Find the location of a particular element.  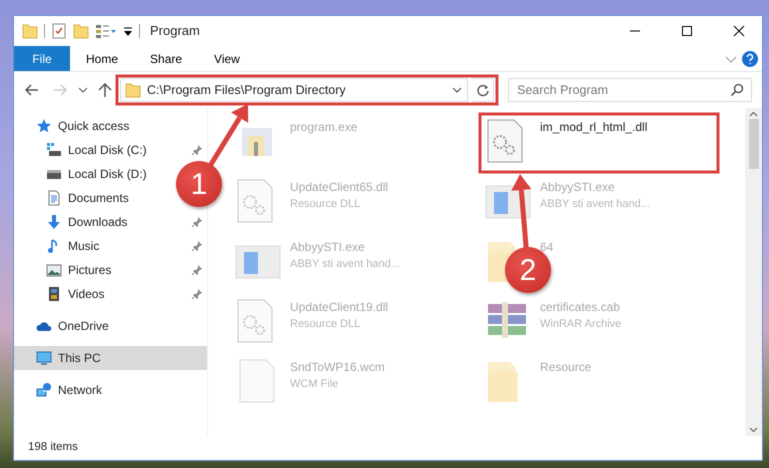

file-type: WinRAR Archive is located at coordinates (581, 324).